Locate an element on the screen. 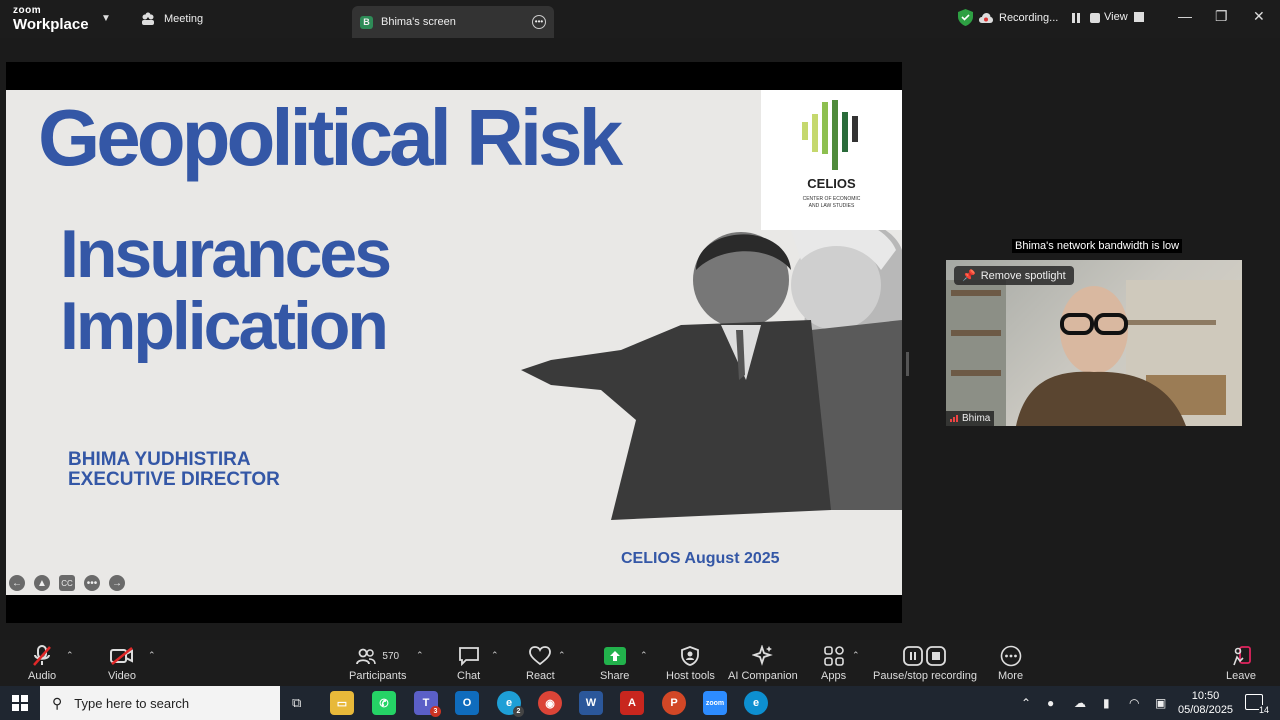 This screenshot has width=1280, height=720. restore-icon: ❐ is located at coordinates (1221, 16).